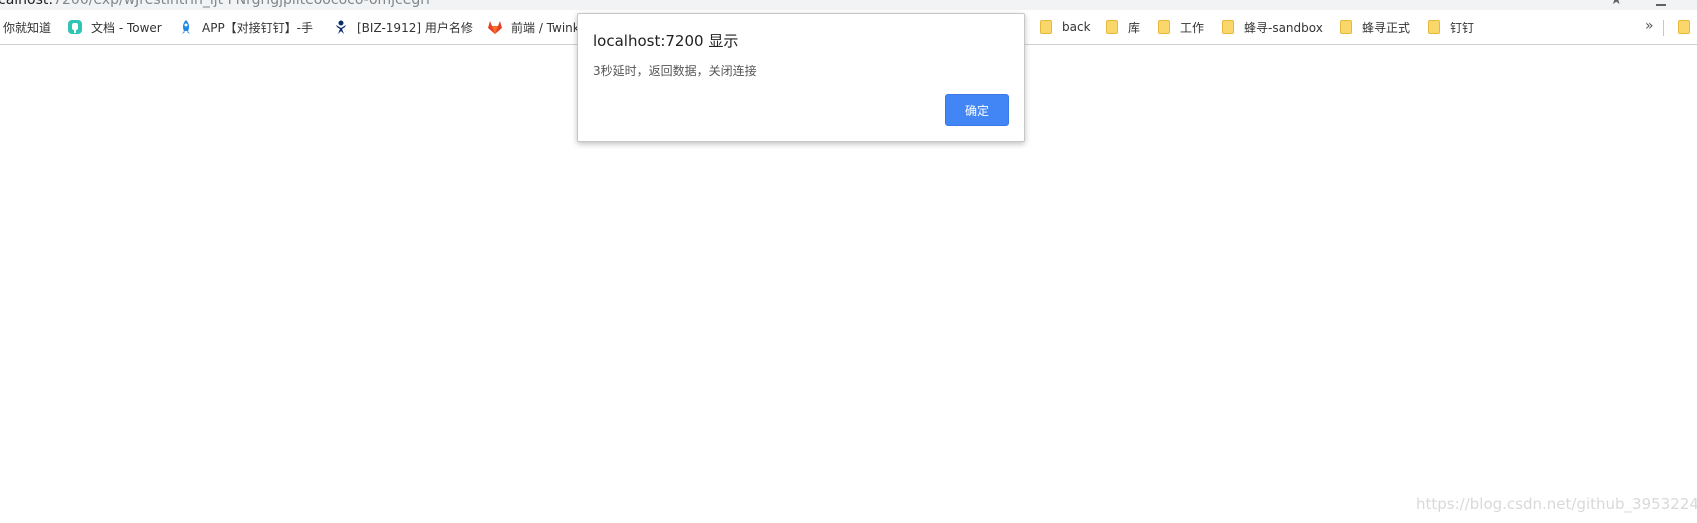 The width and height of the screenshot is (1697, 523). Describe the element at coordinates (1684, 27) in the screenshot. I see `other-bookmarks-folder-icon` at that location.